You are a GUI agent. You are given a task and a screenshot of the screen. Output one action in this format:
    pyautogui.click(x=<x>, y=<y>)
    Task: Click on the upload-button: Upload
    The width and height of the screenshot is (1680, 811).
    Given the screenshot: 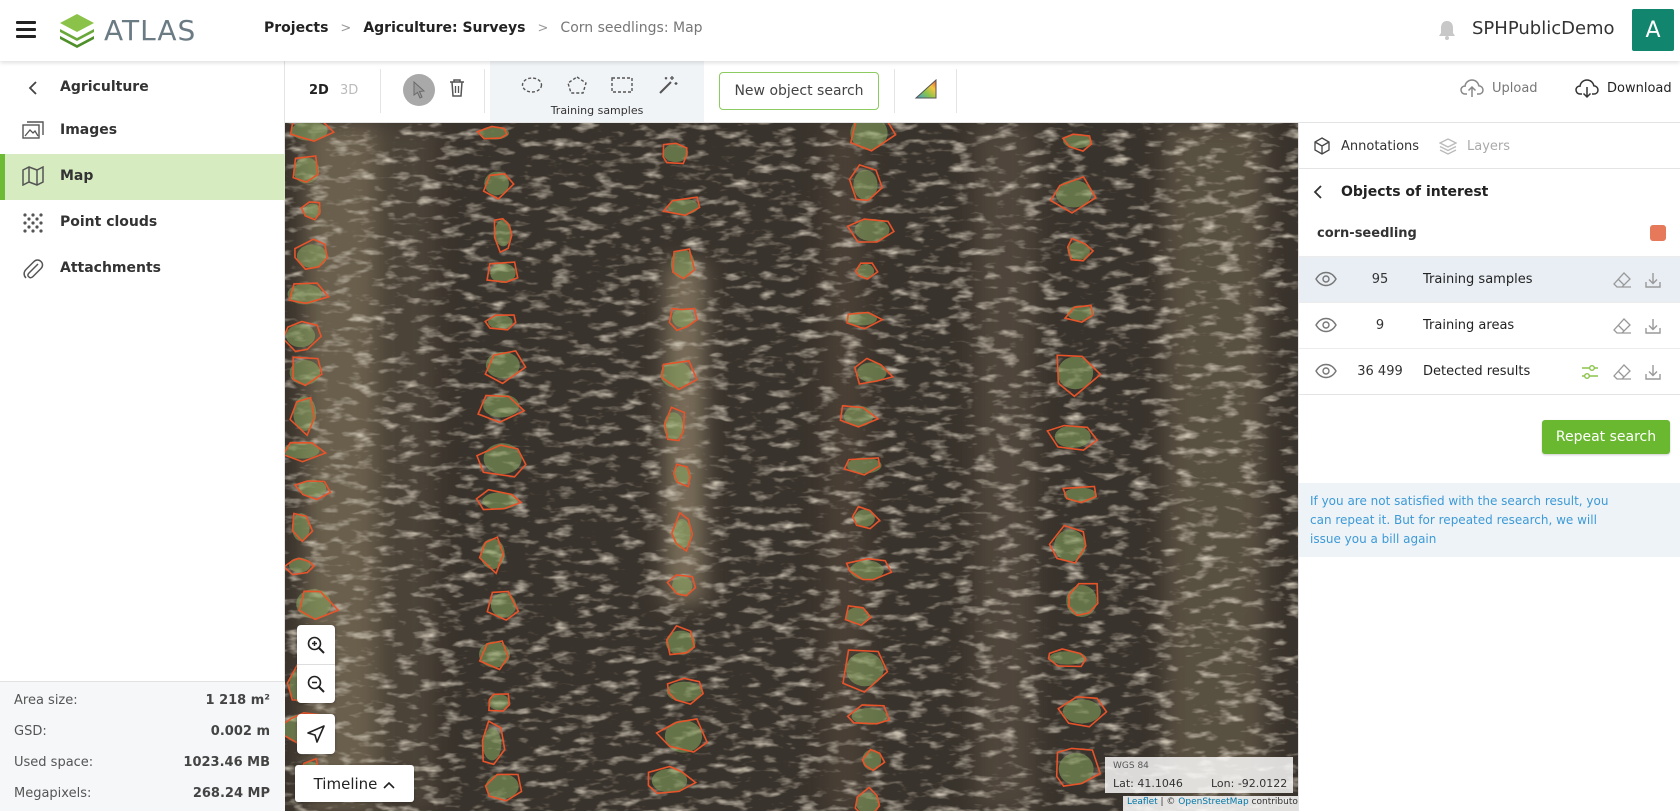 What is the action you would take?
    pyautogui.click(x=1499, y=88)
    